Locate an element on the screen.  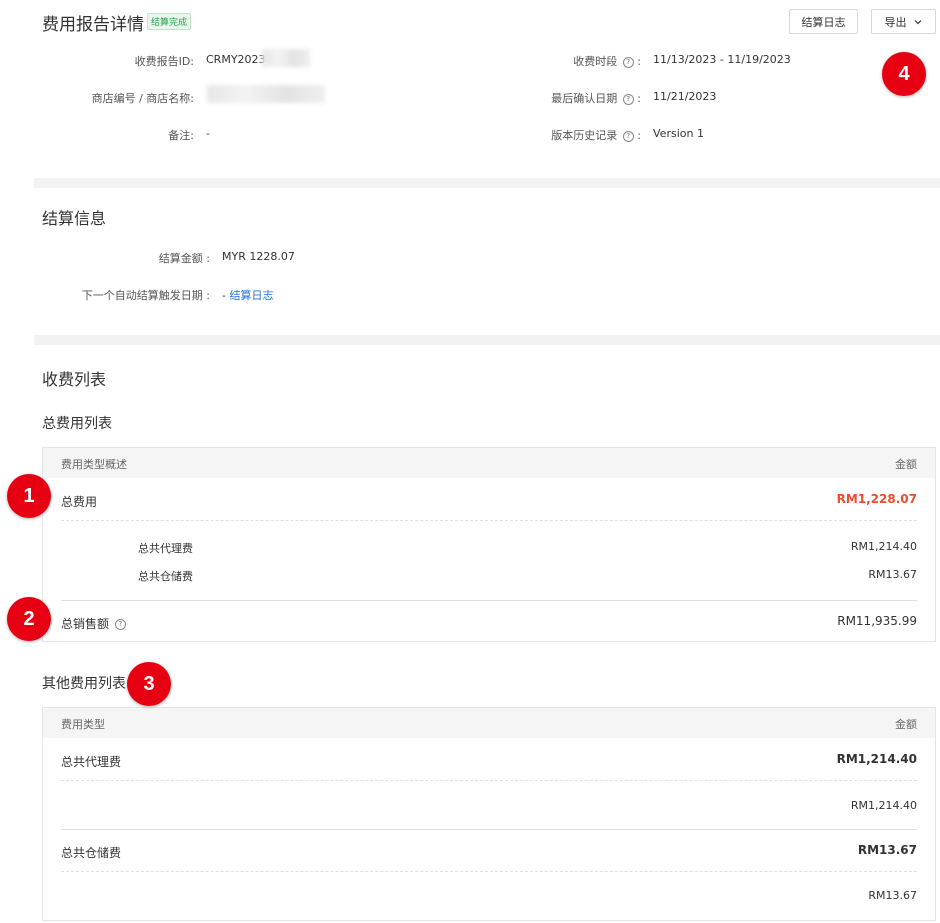
next-settlement-value: - 结算日志 is located at coordinates (247, 295).